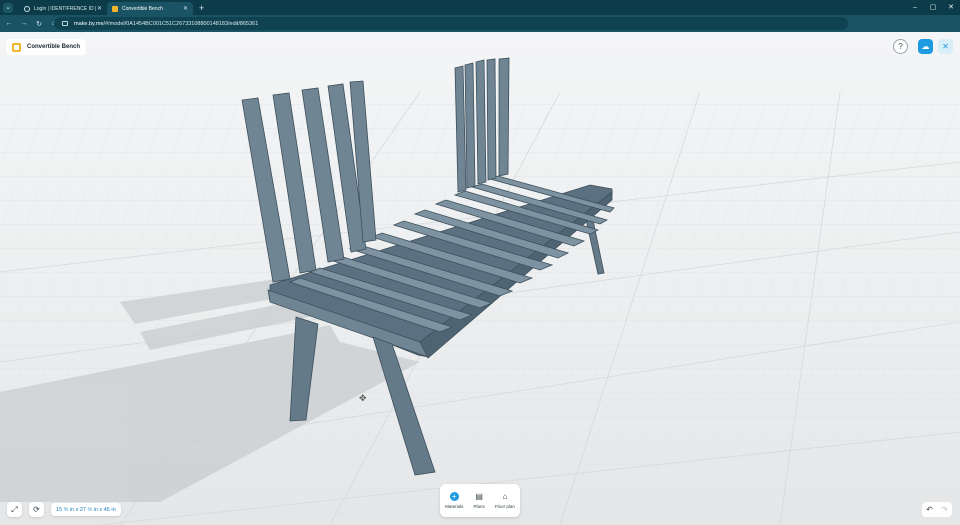 The height and width of the screenshot is (525, 960). I want to click on bottom-toolbar: + Materials ▤ Plans ⌂ Floor plan, so click(480, 500).